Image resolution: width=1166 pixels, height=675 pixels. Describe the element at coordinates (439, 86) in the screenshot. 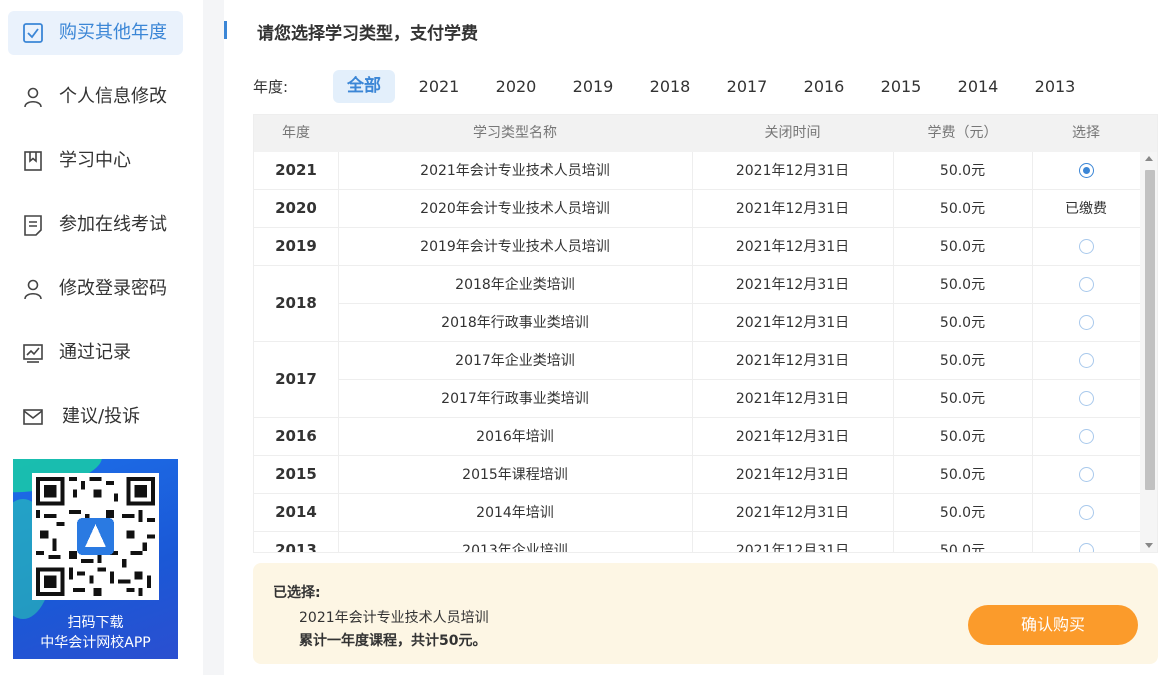

I see `year-tab: 2021` at that location.